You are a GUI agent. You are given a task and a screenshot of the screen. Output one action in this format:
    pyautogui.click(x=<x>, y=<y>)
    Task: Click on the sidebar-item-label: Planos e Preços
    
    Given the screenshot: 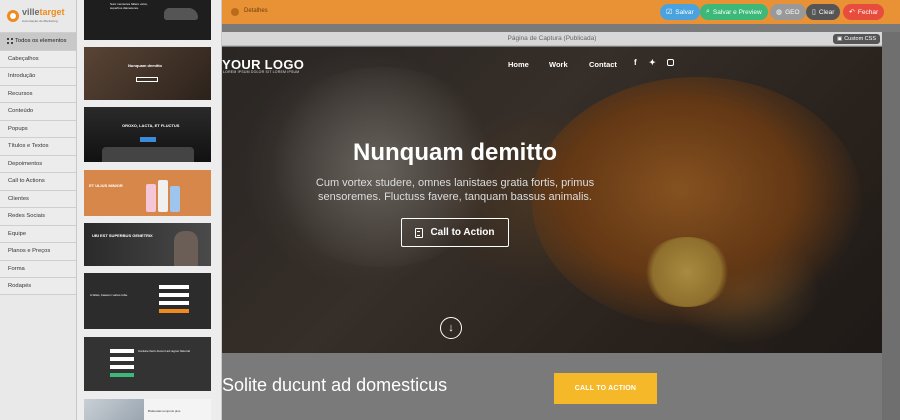 What is the action you would take?
    pyautogui.click(x=29, y=251)
    